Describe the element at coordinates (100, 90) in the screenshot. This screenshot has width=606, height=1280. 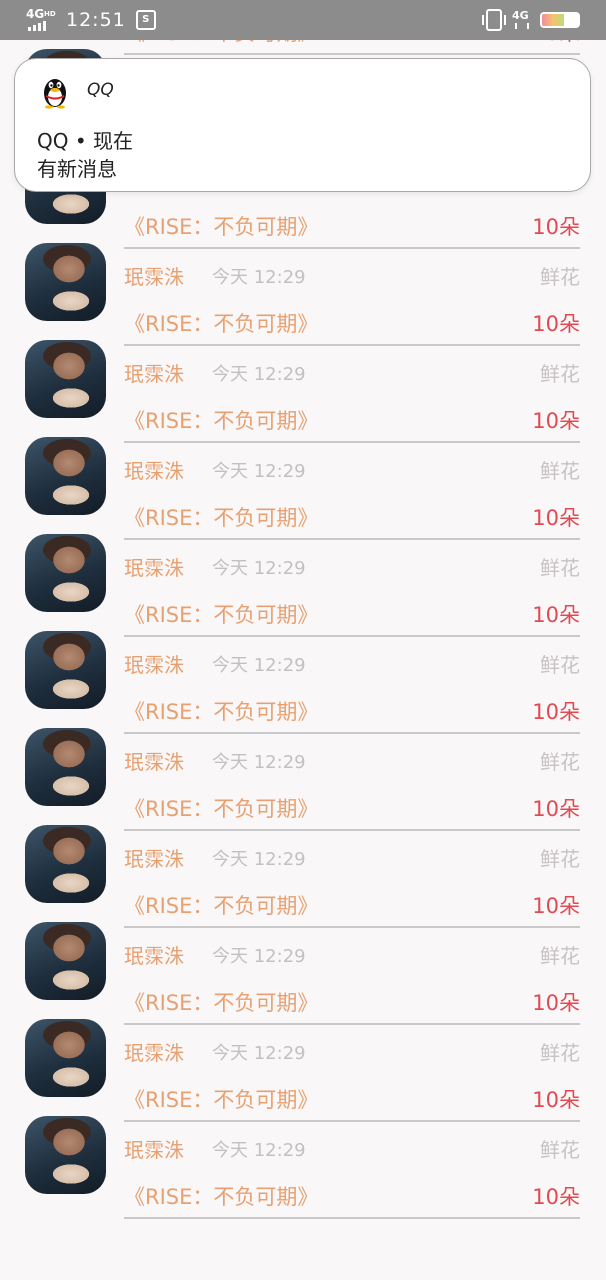
I see `notification-app-name: QQ` at that location.